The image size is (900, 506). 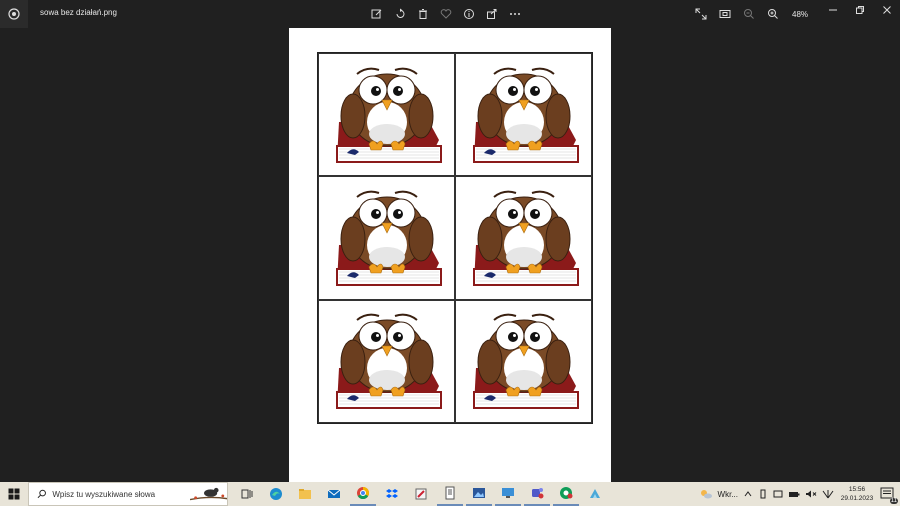 I want to click on taskbar-search-box: Wpisz tu wyszukiwane słowa, so click(x=128, y=494).